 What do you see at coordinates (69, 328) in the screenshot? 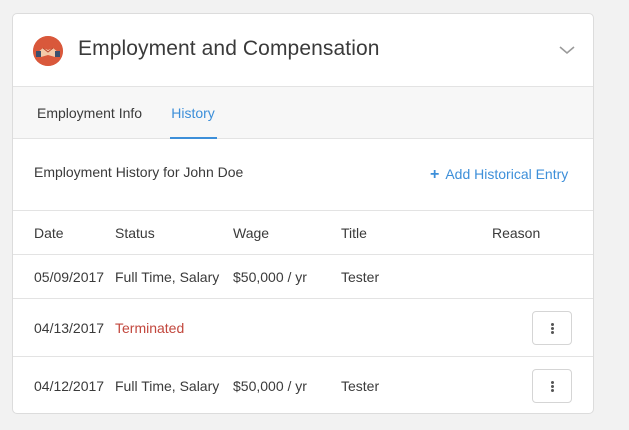
I see `row-date: 04/13/2017` at bounding box center [69, 328].